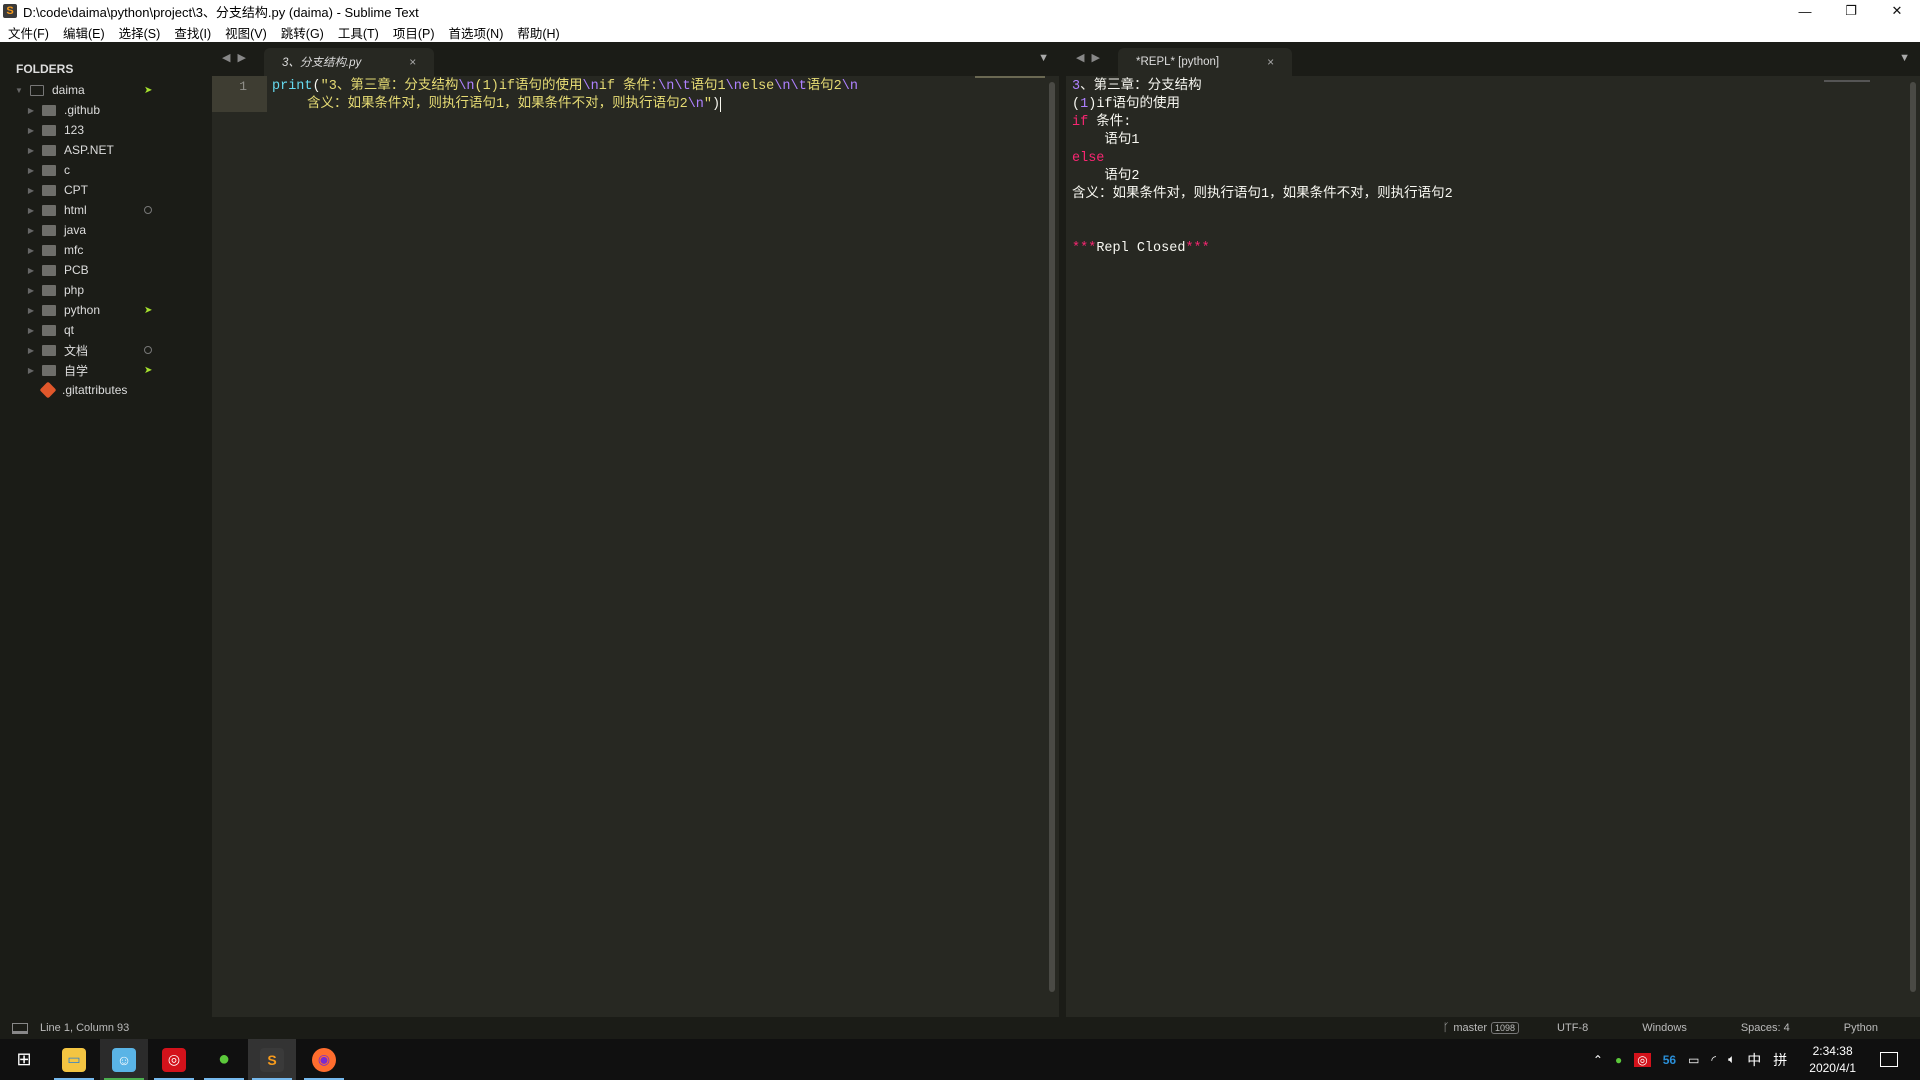 Image resolution: width=1920 pixels, height=1080 pixels. What do you see at coordinates (106, 310) in the screenshot?
I see `tree-item-folder: ▶ python ➤` at bounding box center [106, 310].